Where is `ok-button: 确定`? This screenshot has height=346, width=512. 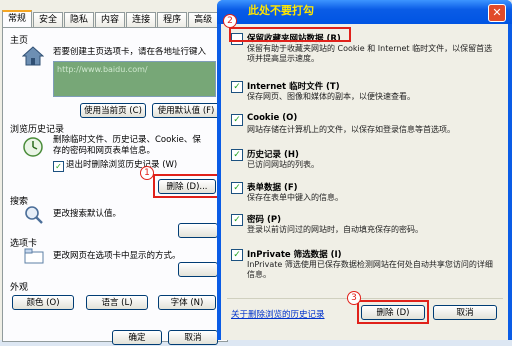 ok-button: 确定 is located at coordinates (137, 337).